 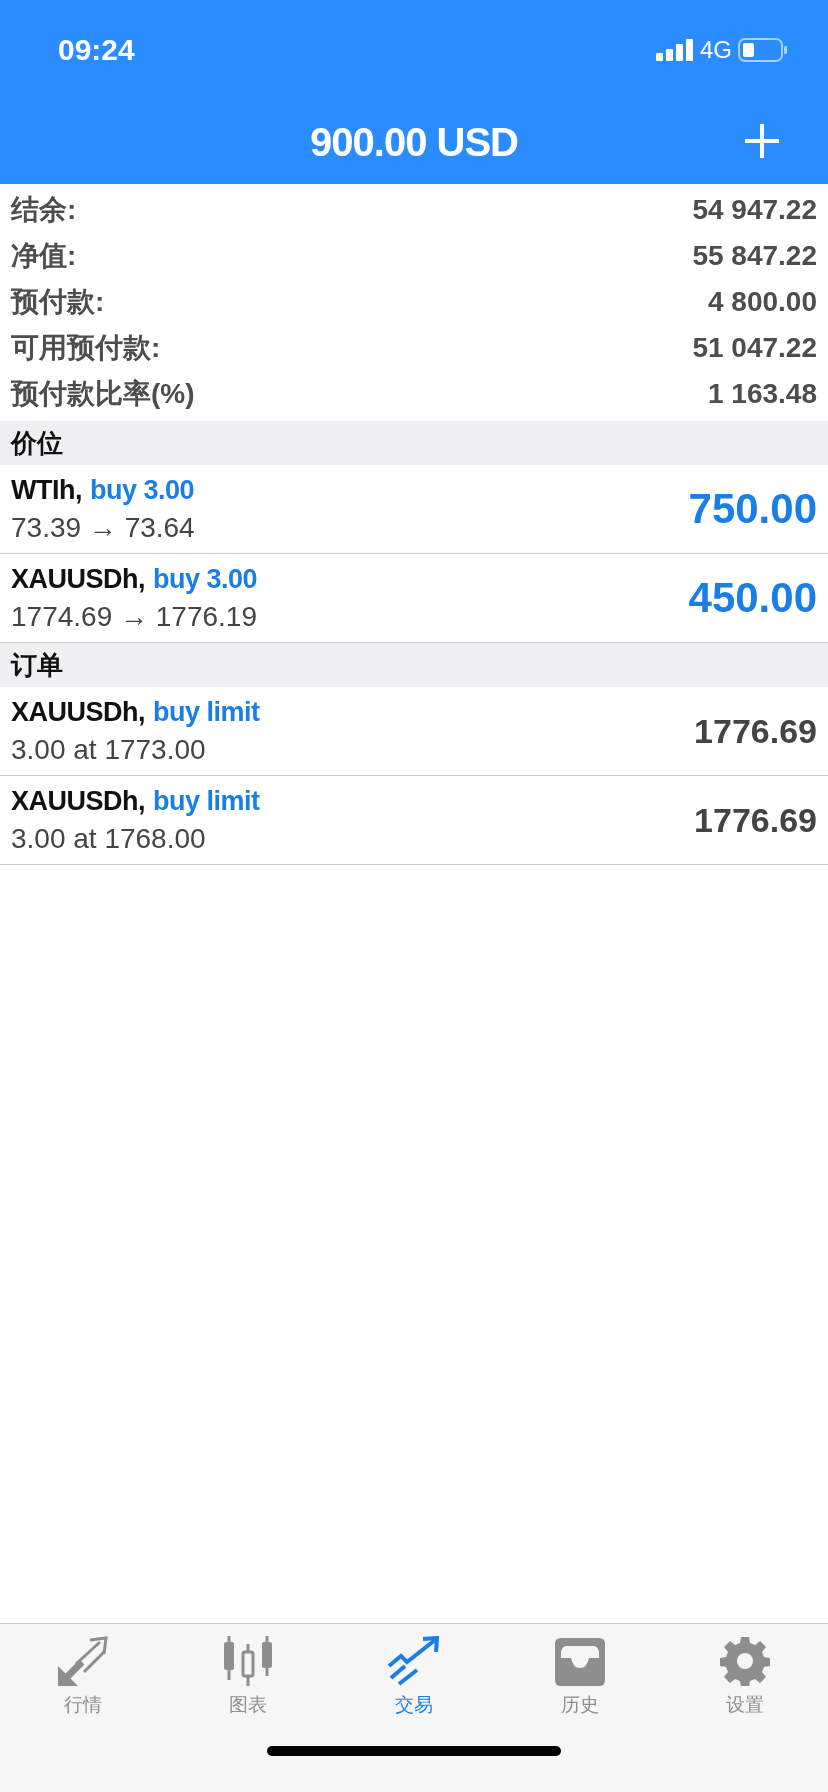 I want to click on settings-icon, so click(x=745, y=1661).